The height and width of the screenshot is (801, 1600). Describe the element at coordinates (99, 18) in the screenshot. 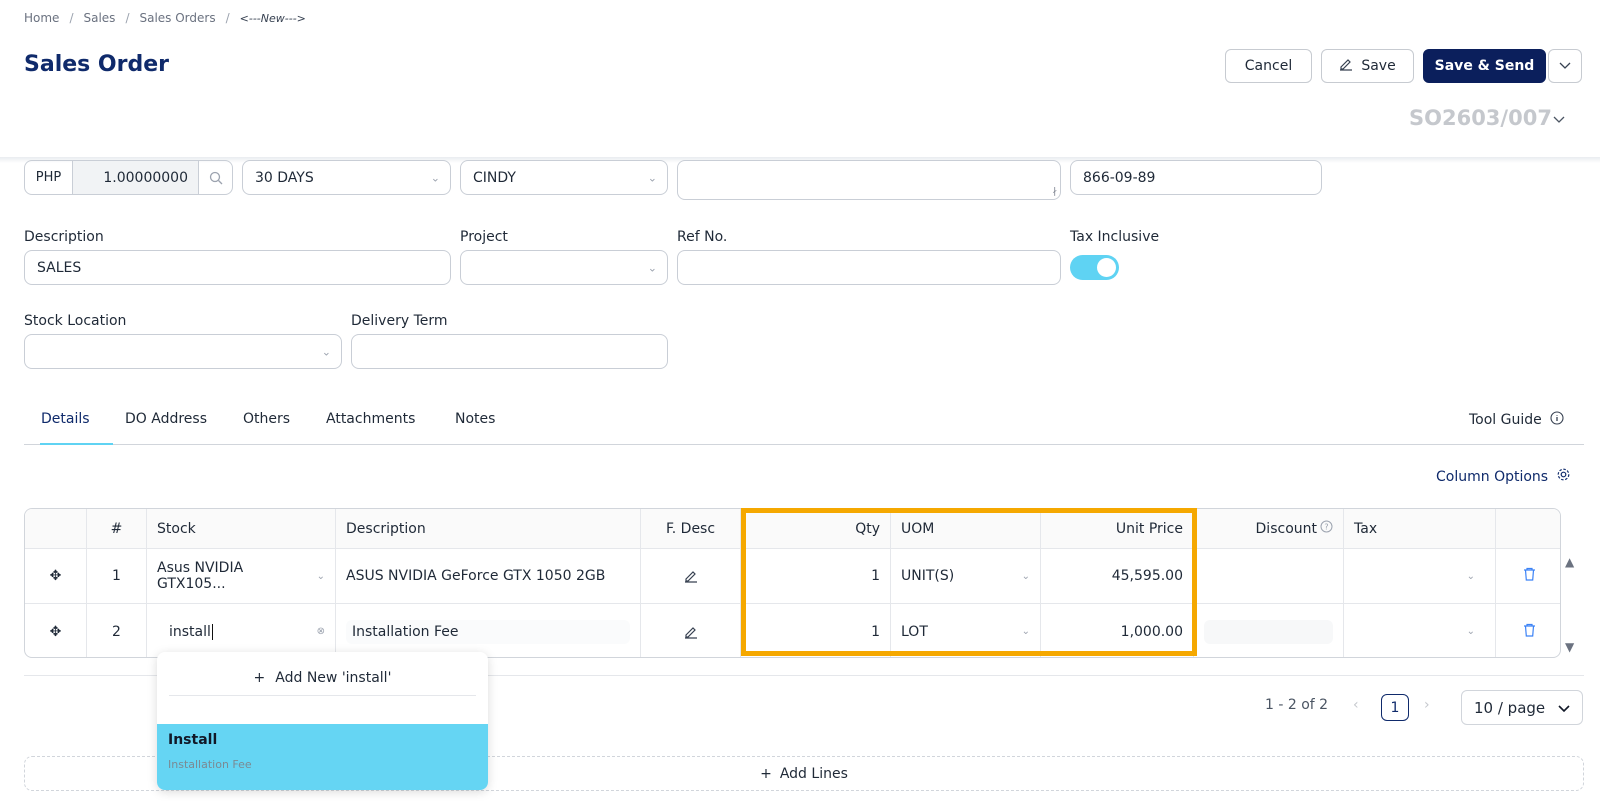

I see `breadcrumb-sales: Sales` at that location.